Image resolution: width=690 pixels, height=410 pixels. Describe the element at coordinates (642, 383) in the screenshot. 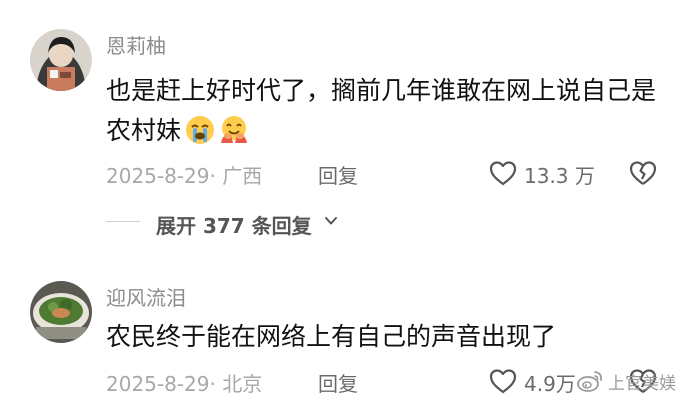

I see `watermark-text: 上官美媄` at that location.